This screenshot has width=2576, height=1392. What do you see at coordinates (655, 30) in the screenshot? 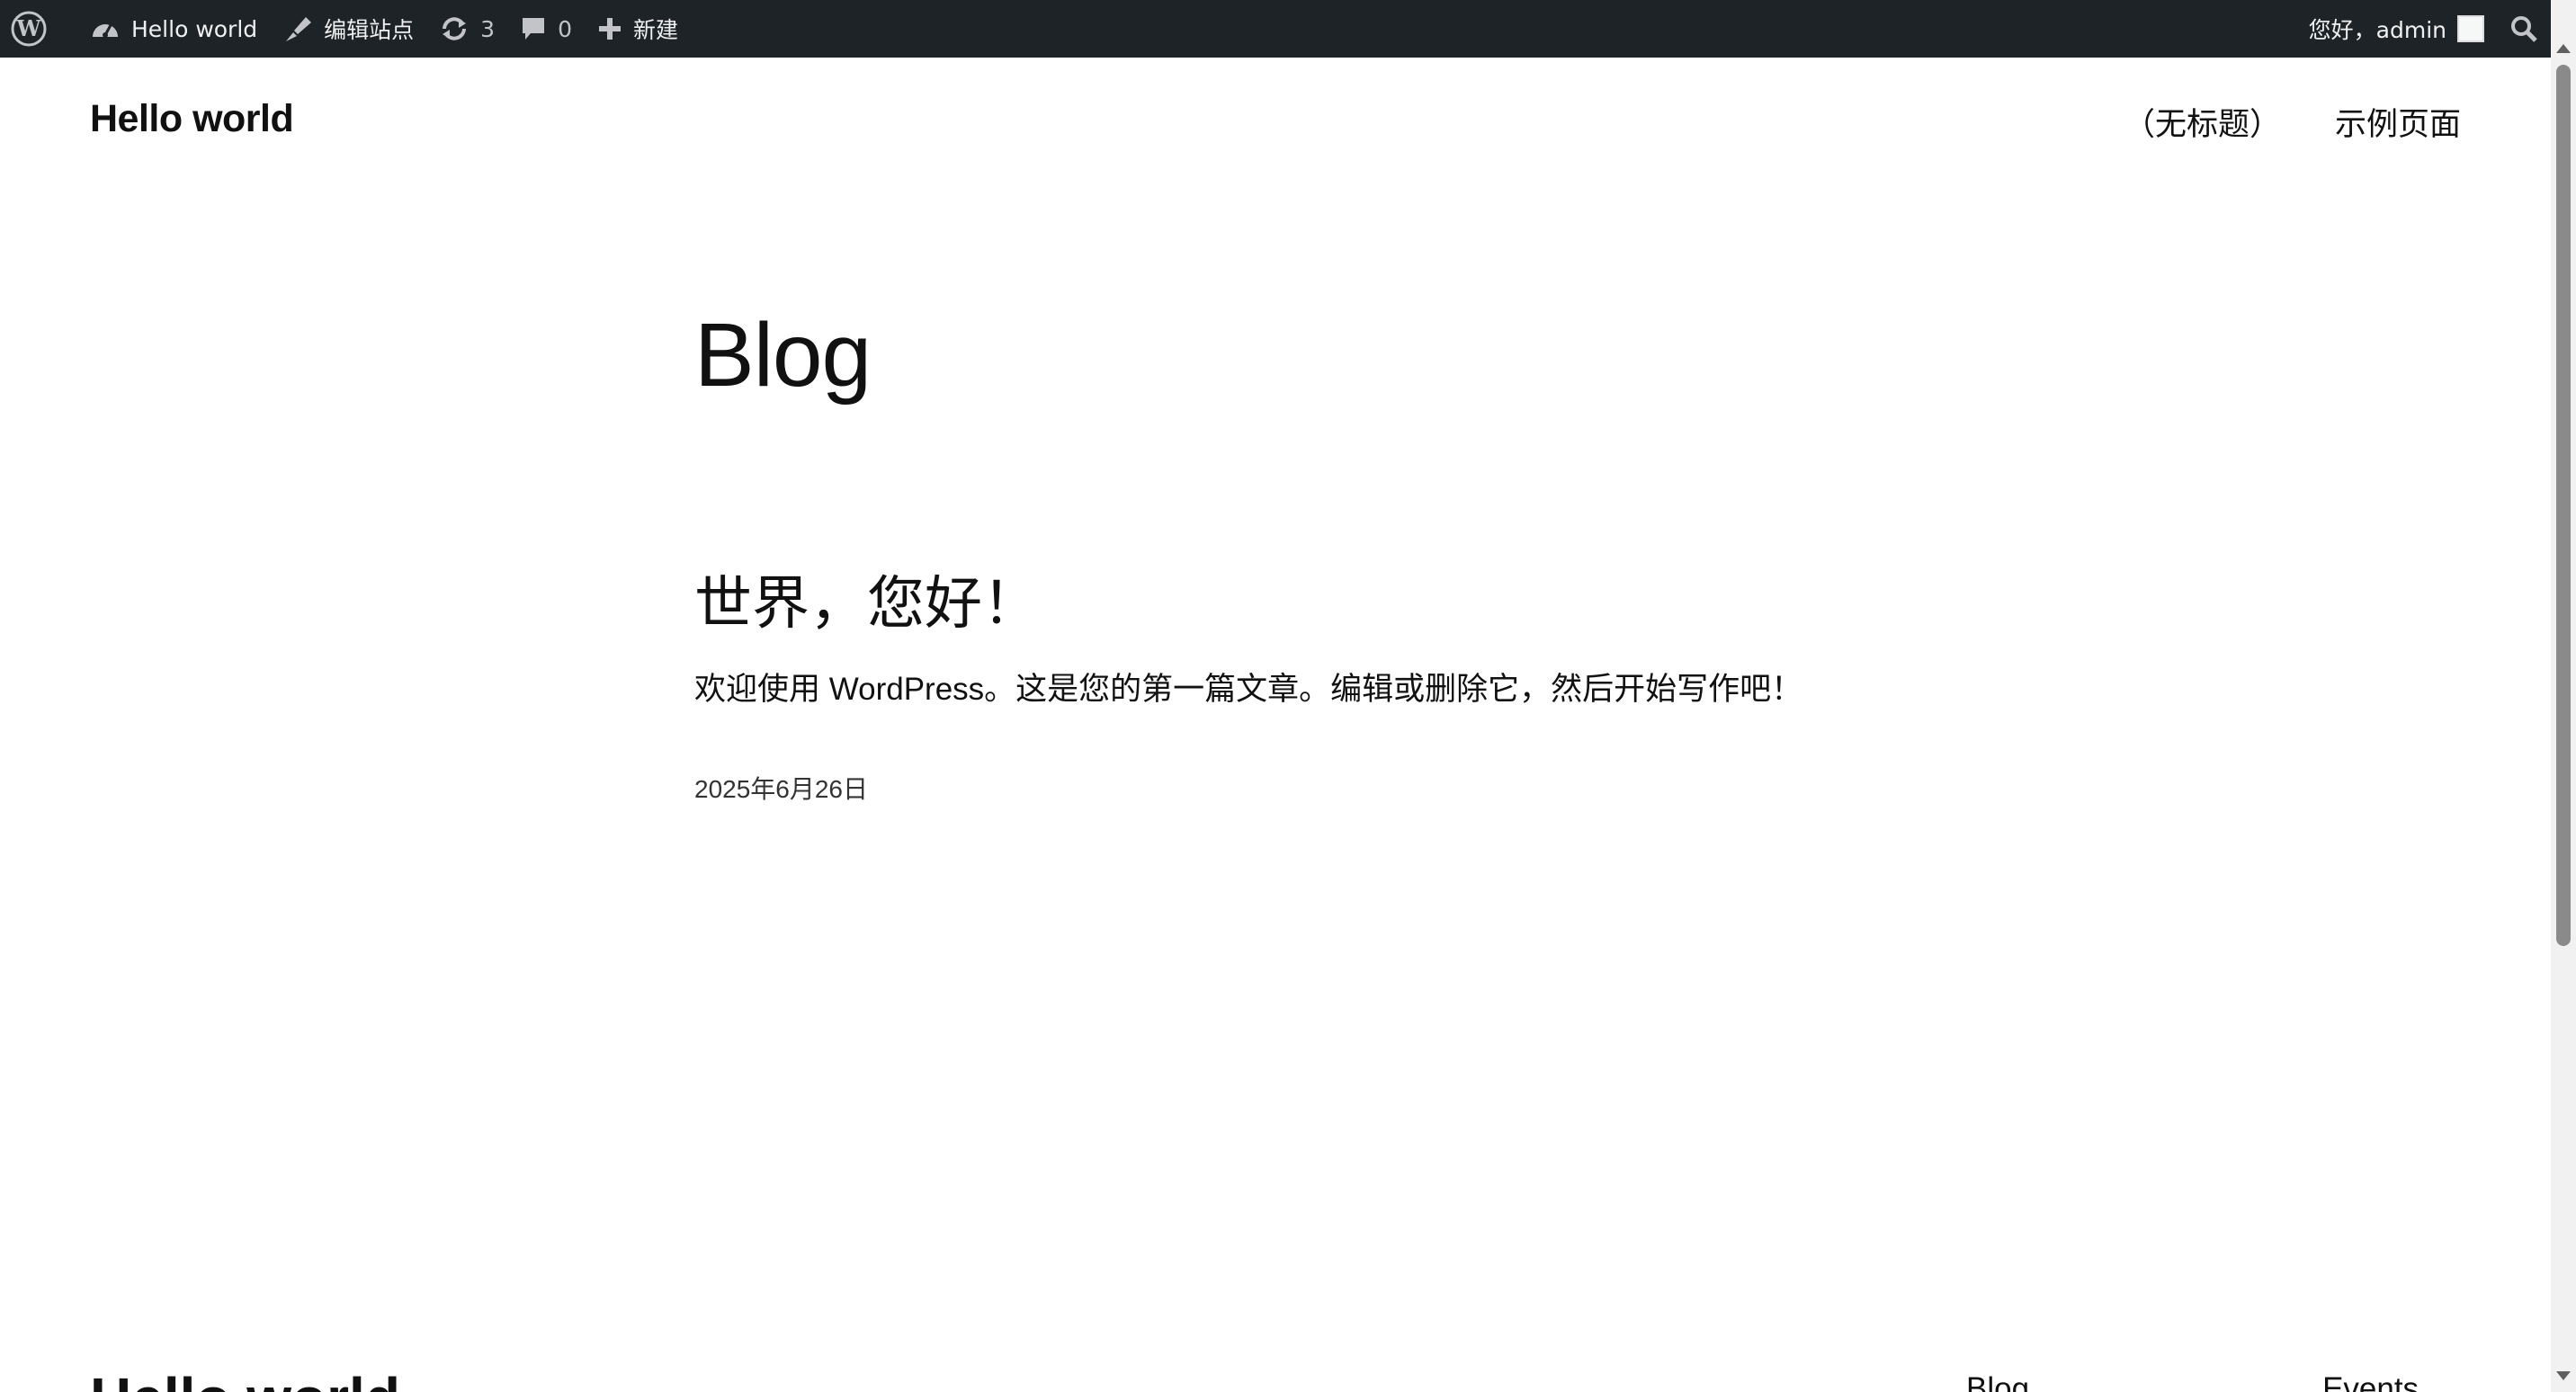
I see `new-content-label: 新建` at bounding box center [655, 30].